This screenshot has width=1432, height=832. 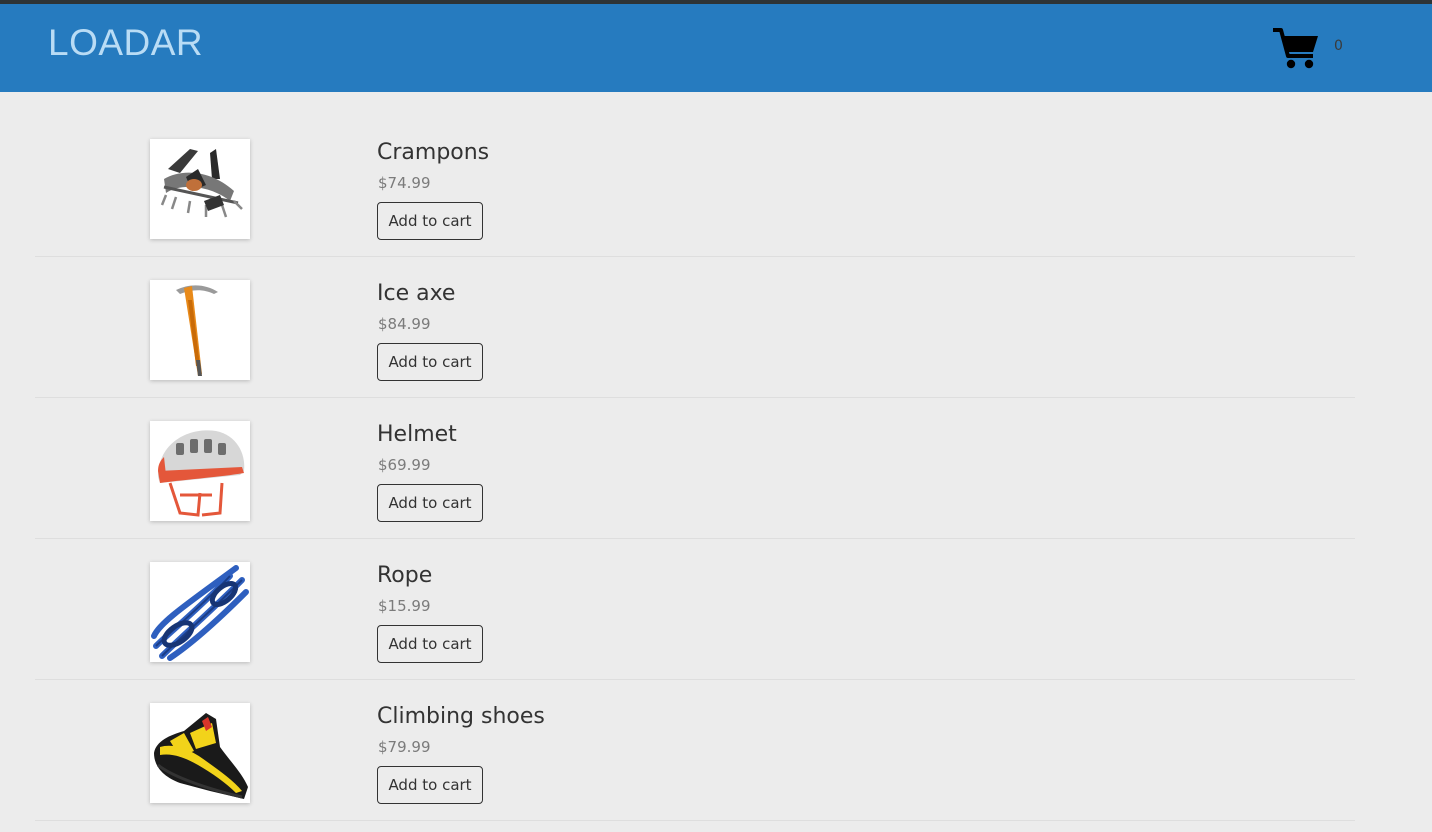 What do you see at coordinates (1296, 48) in the screenshot?
I see `shopping-cart-icon` at bounding box center [1296, 48].